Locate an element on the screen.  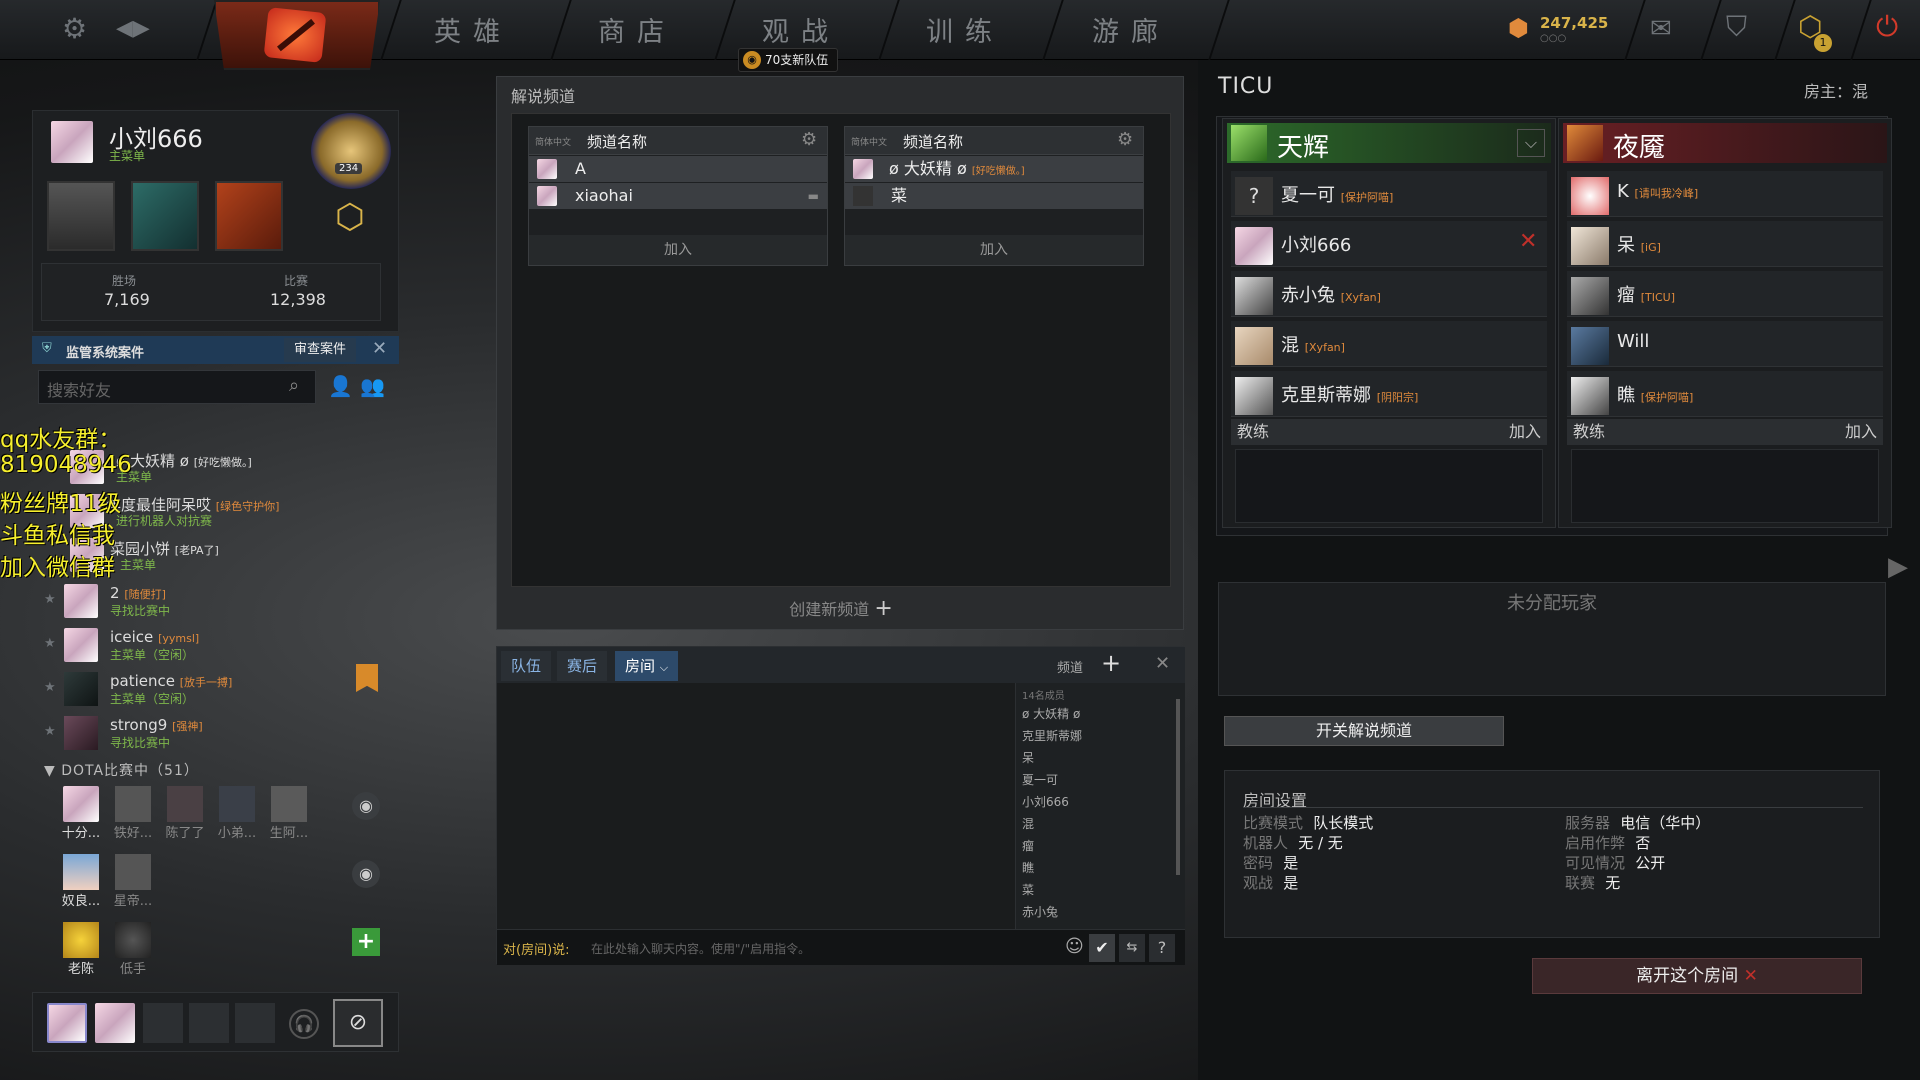
armory-icon: ⛉ is located at coordinates (1736, 27).